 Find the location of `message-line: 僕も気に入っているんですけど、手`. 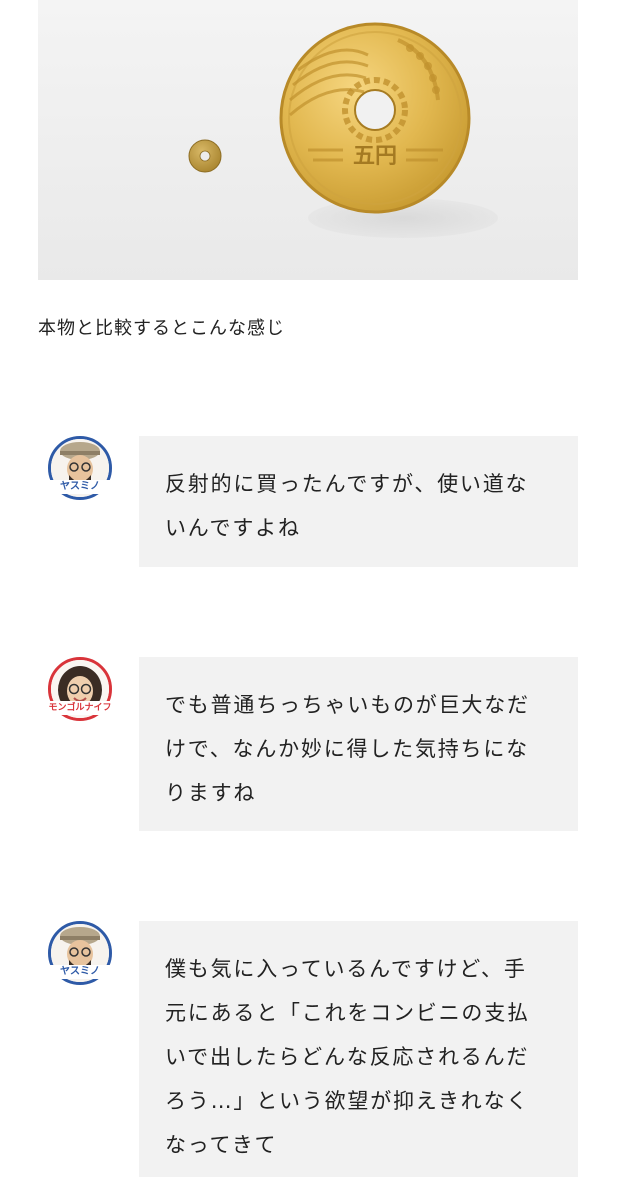

message-line: 僕も気に入っているんですけど、手 is located at coordinates (346, 969).